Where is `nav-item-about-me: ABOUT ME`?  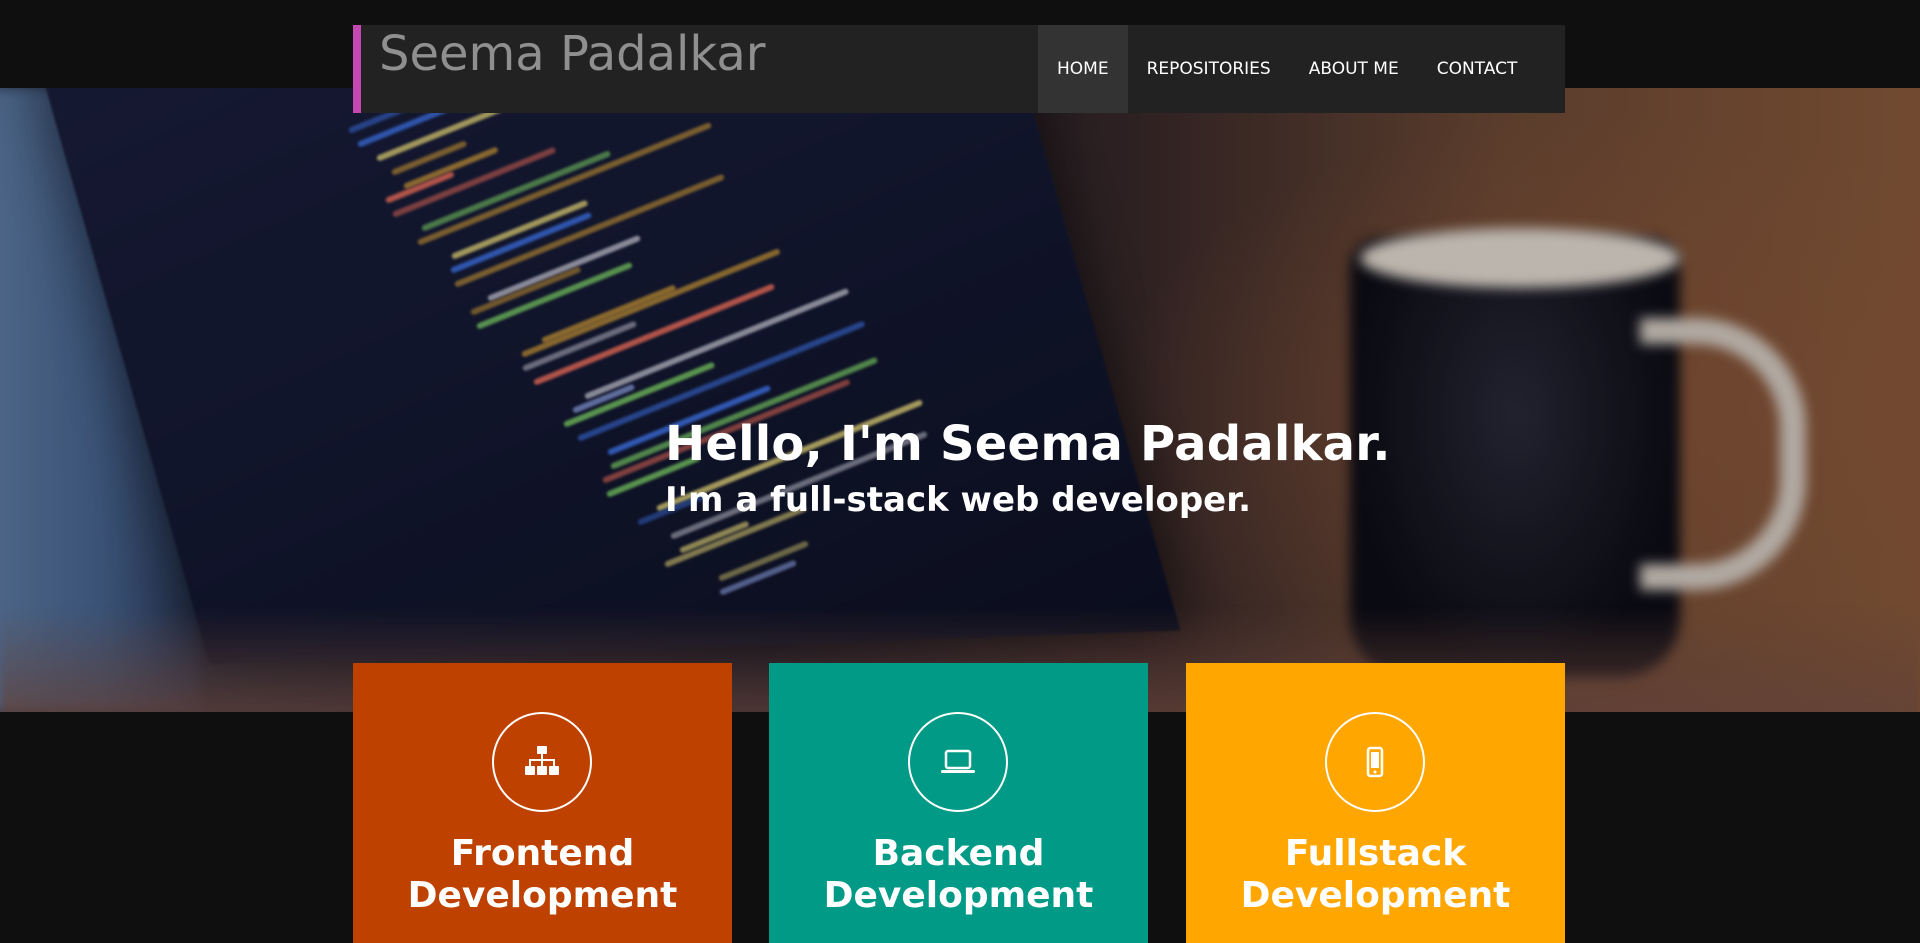
nav-item-about-me: ABOUT ME is located at coordinates (1354, 69).